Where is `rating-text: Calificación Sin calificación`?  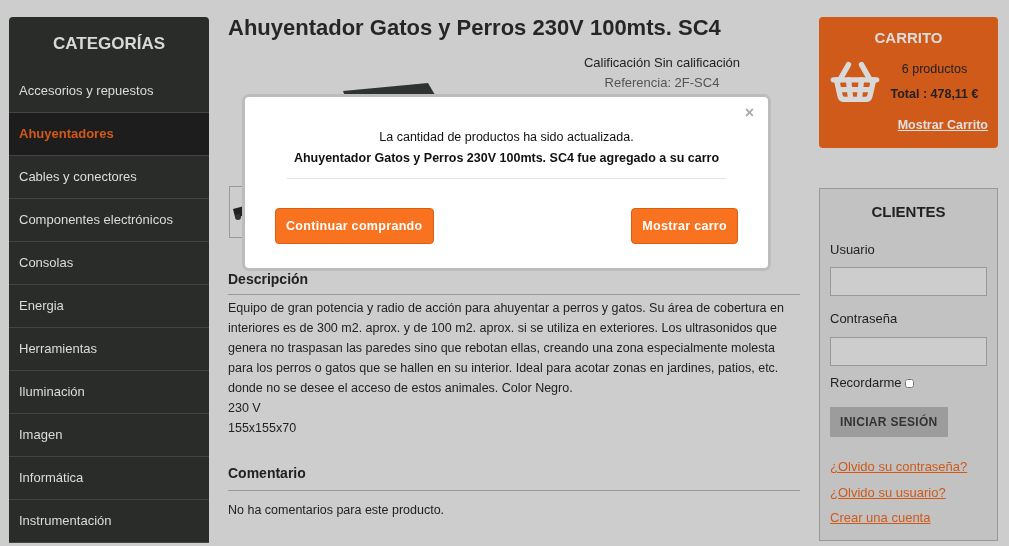
rating-text: Calificación Sin calificación is located at coordinates (661, 63).